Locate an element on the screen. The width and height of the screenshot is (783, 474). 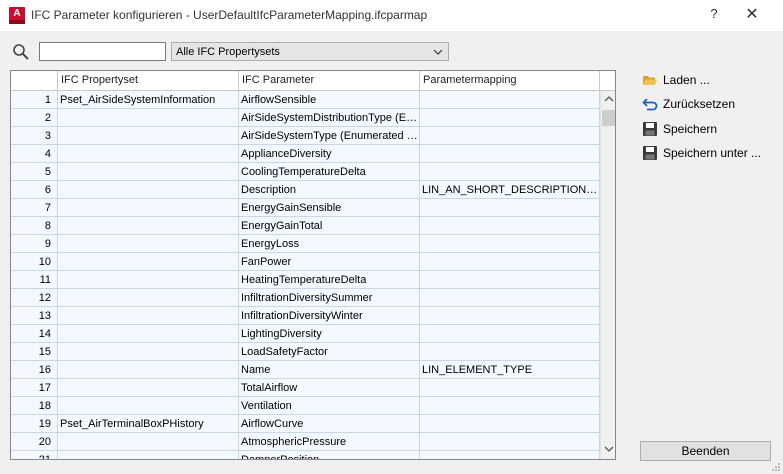
table-row: 14 LightingDiversity is located at coordinates (305, 334).